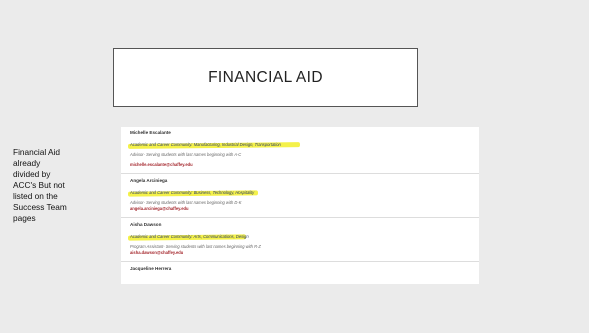  What do you see at coordinates (37, 152) in the screenshot?
I see `side-note-line: Financial Aid` at bounding box center [37, 152].